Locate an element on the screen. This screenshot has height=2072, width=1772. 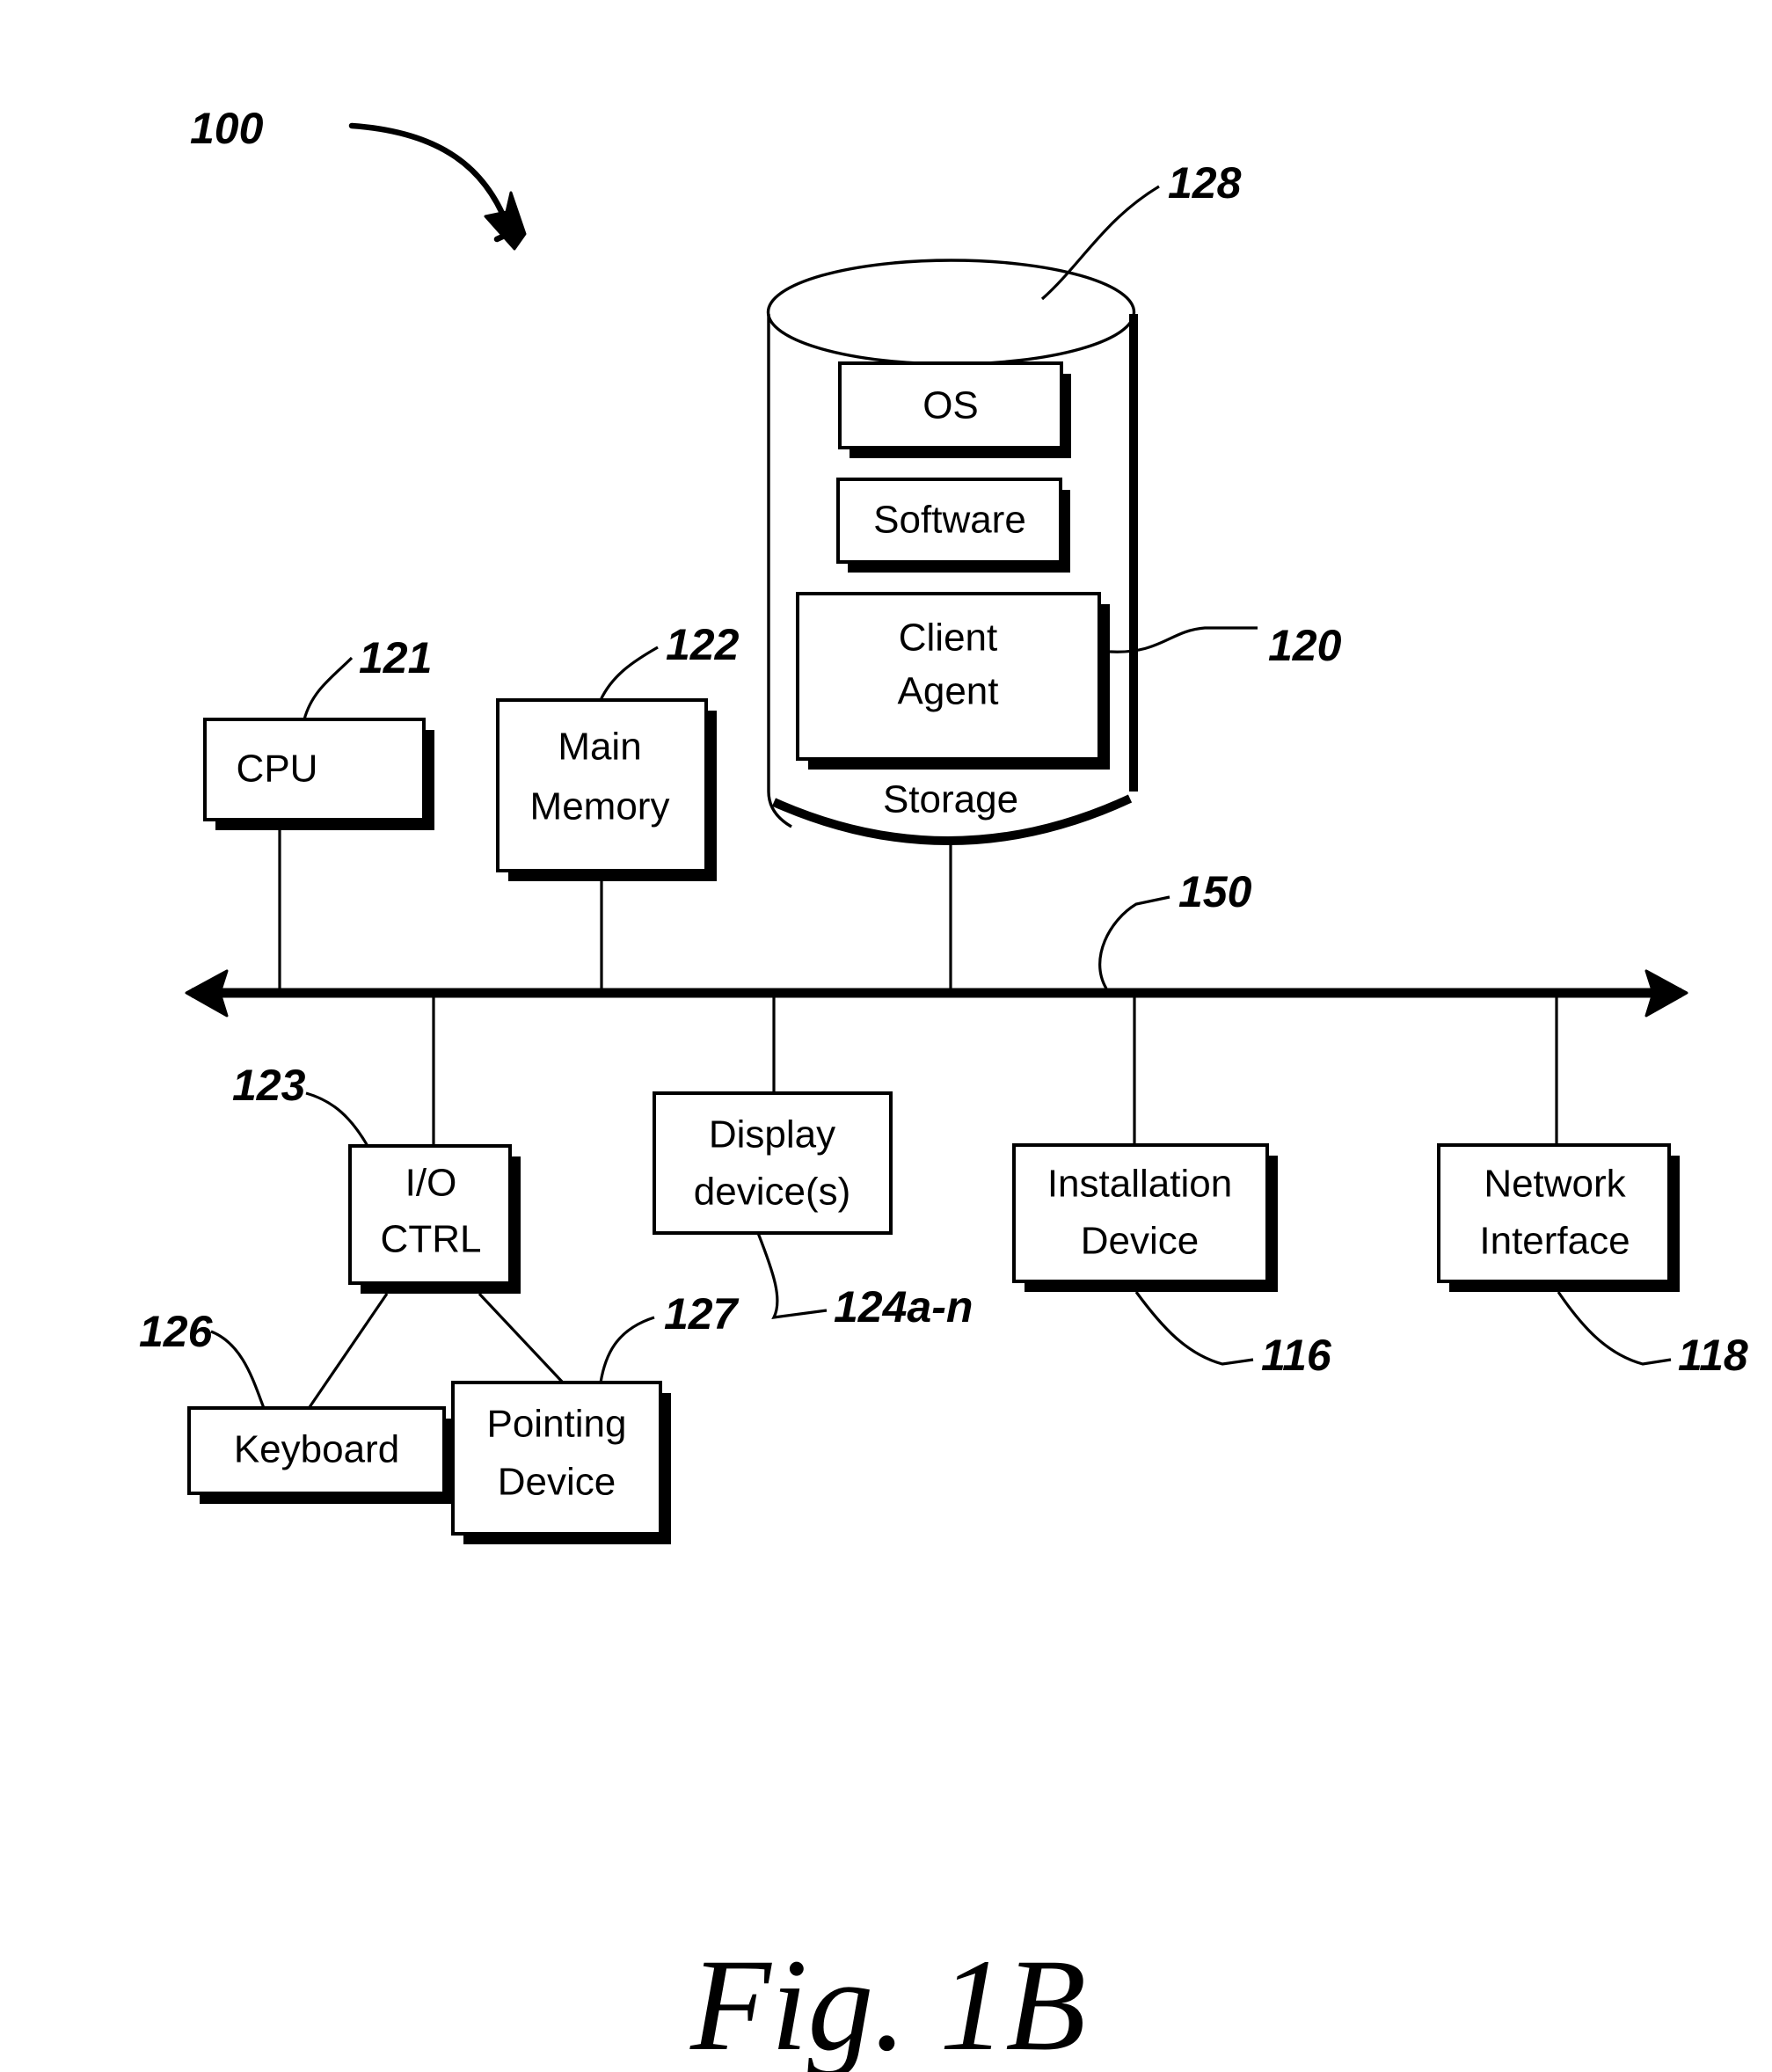
network-interface-label-line2: Interface is located at coordinates (1554, 1241).